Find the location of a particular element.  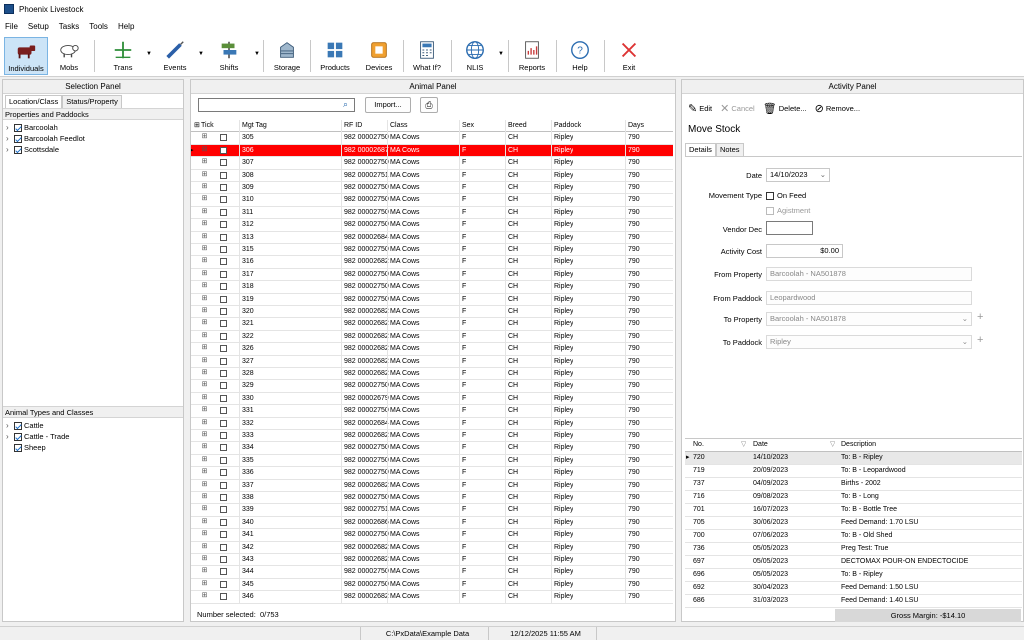

animal-row: ⊞ 335 982 00002750 MA Cows F CH Ripley 790 is located at coordinates (432, 461).